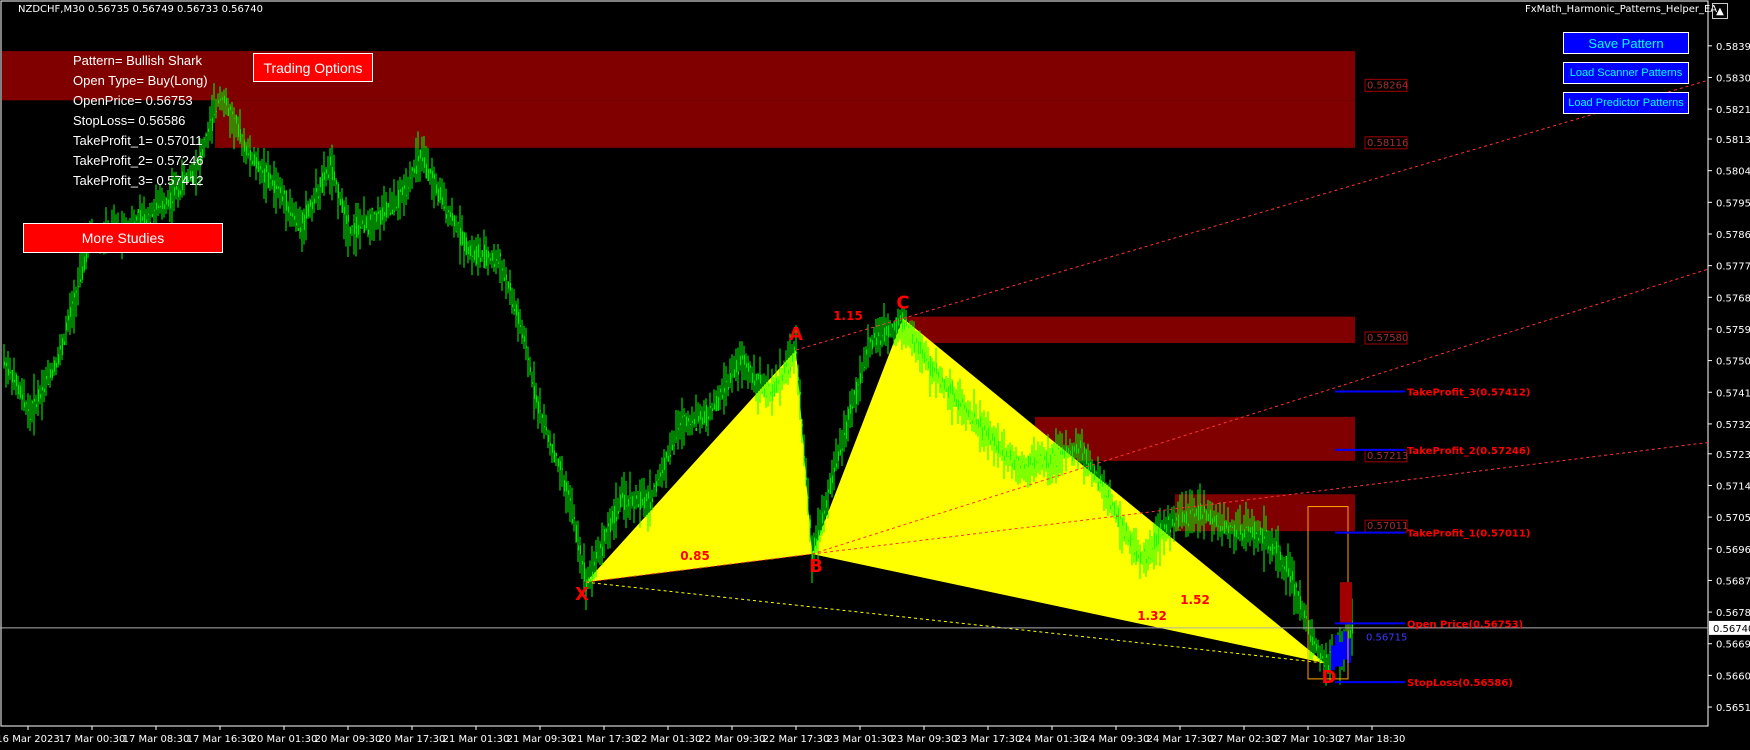  I want to click on load-scanner-patterns-button: Load Scanner Patterns, so click(1626, 73).